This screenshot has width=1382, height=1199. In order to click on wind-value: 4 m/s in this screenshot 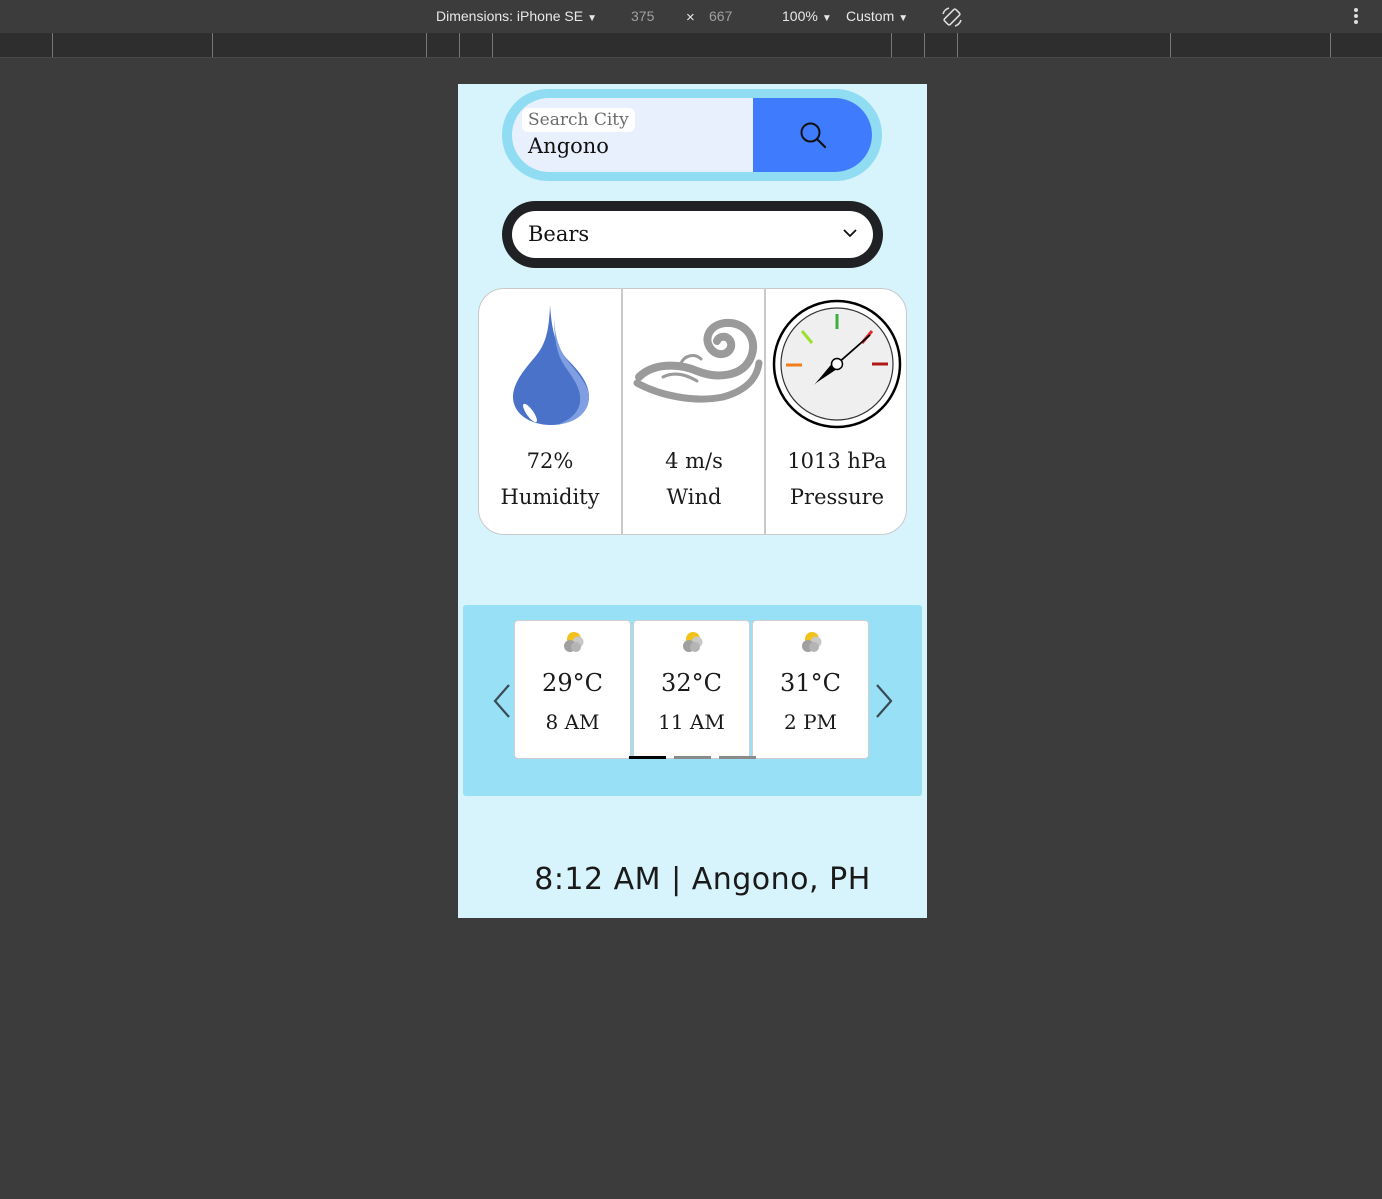, I will do `click(694, 461)`.